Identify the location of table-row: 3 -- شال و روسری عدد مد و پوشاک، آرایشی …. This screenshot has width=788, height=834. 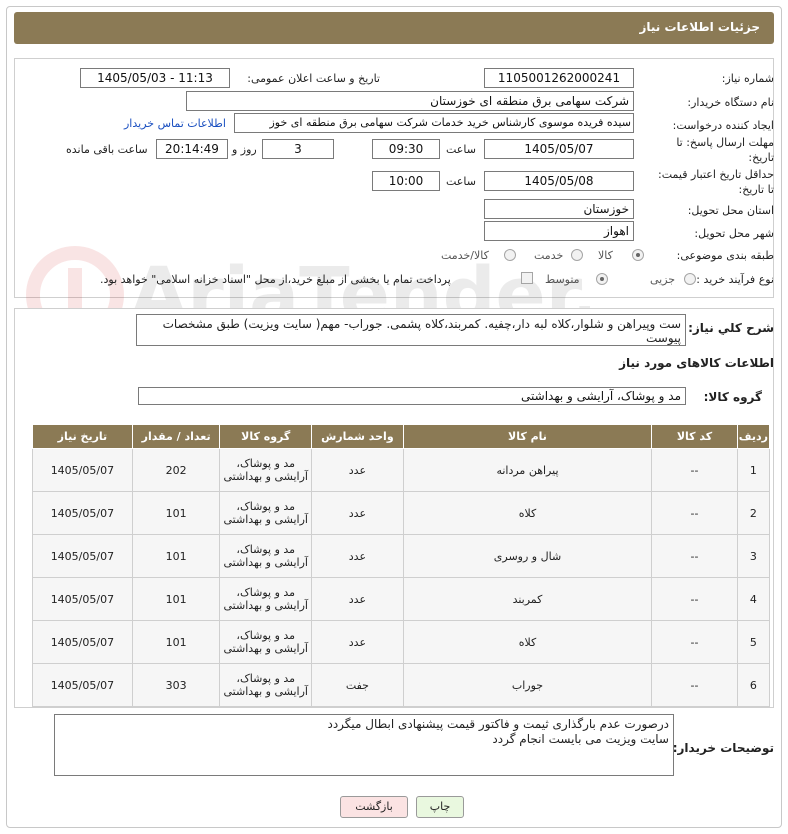
(401, 556).